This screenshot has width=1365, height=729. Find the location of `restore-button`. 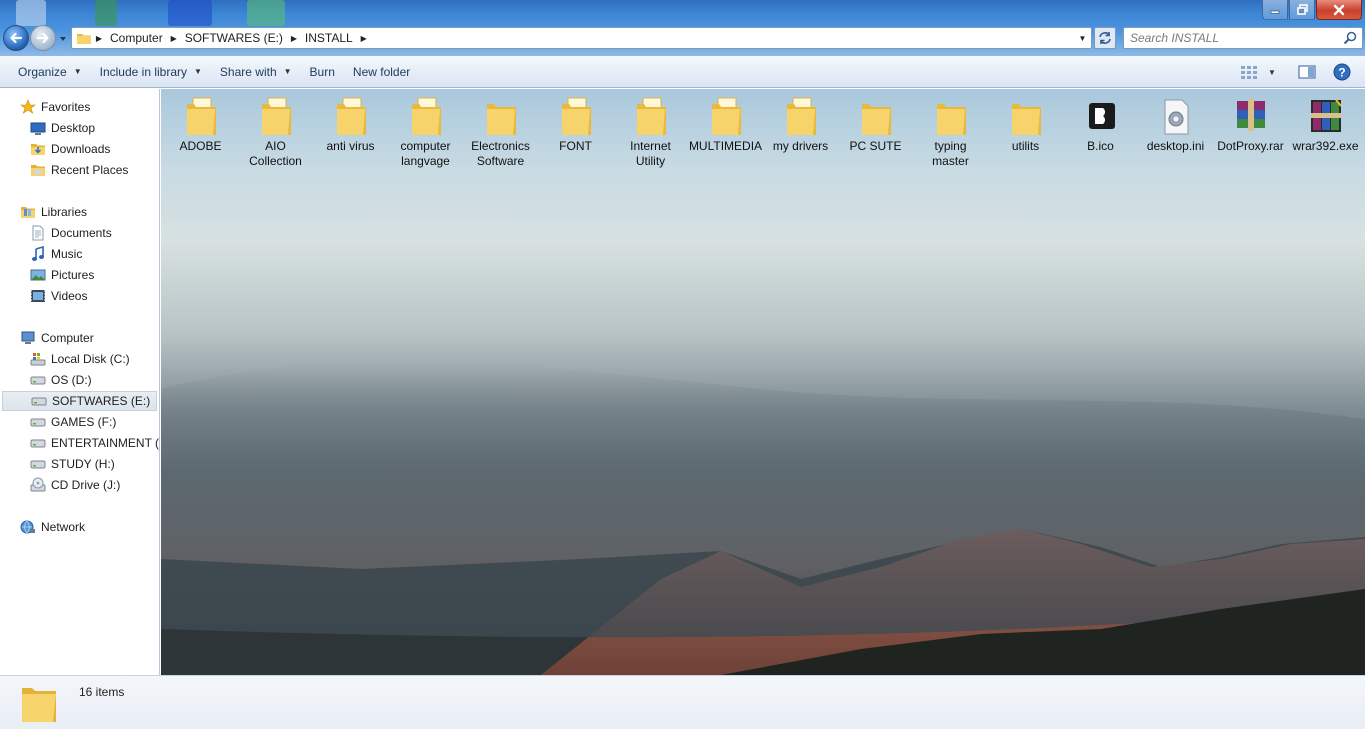

restore-button is located at coordinates (1302, 10).